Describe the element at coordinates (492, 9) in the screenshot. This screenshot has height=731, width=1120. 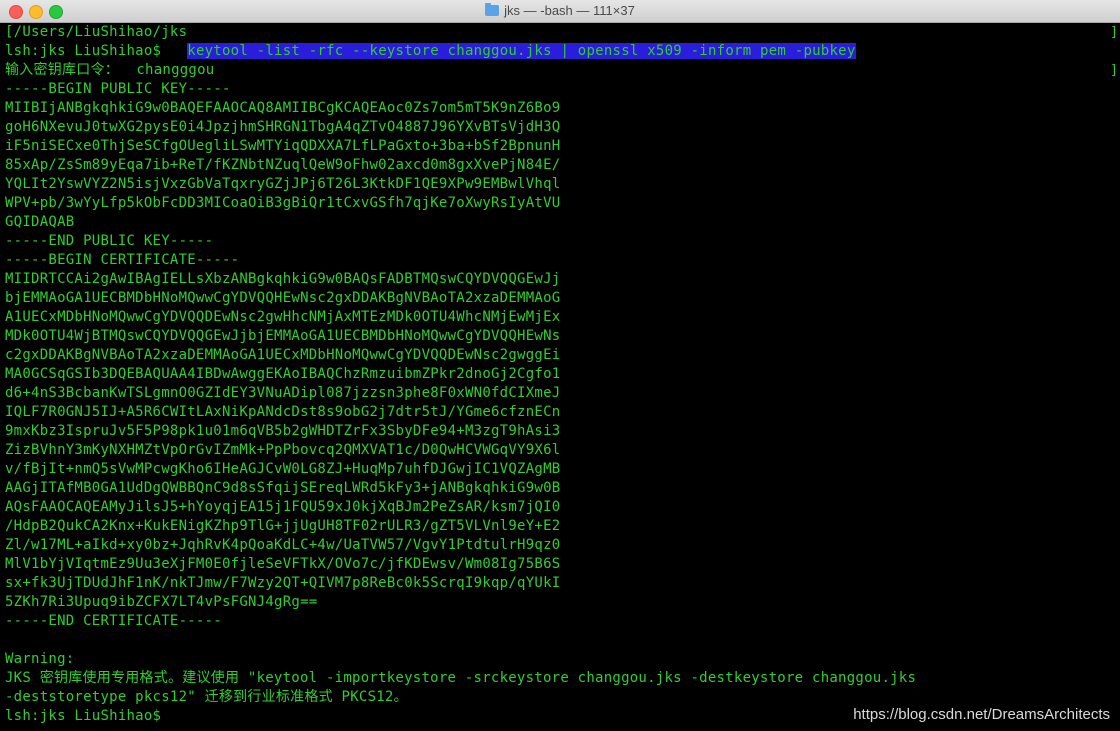
I see `folder-icon` at that location.